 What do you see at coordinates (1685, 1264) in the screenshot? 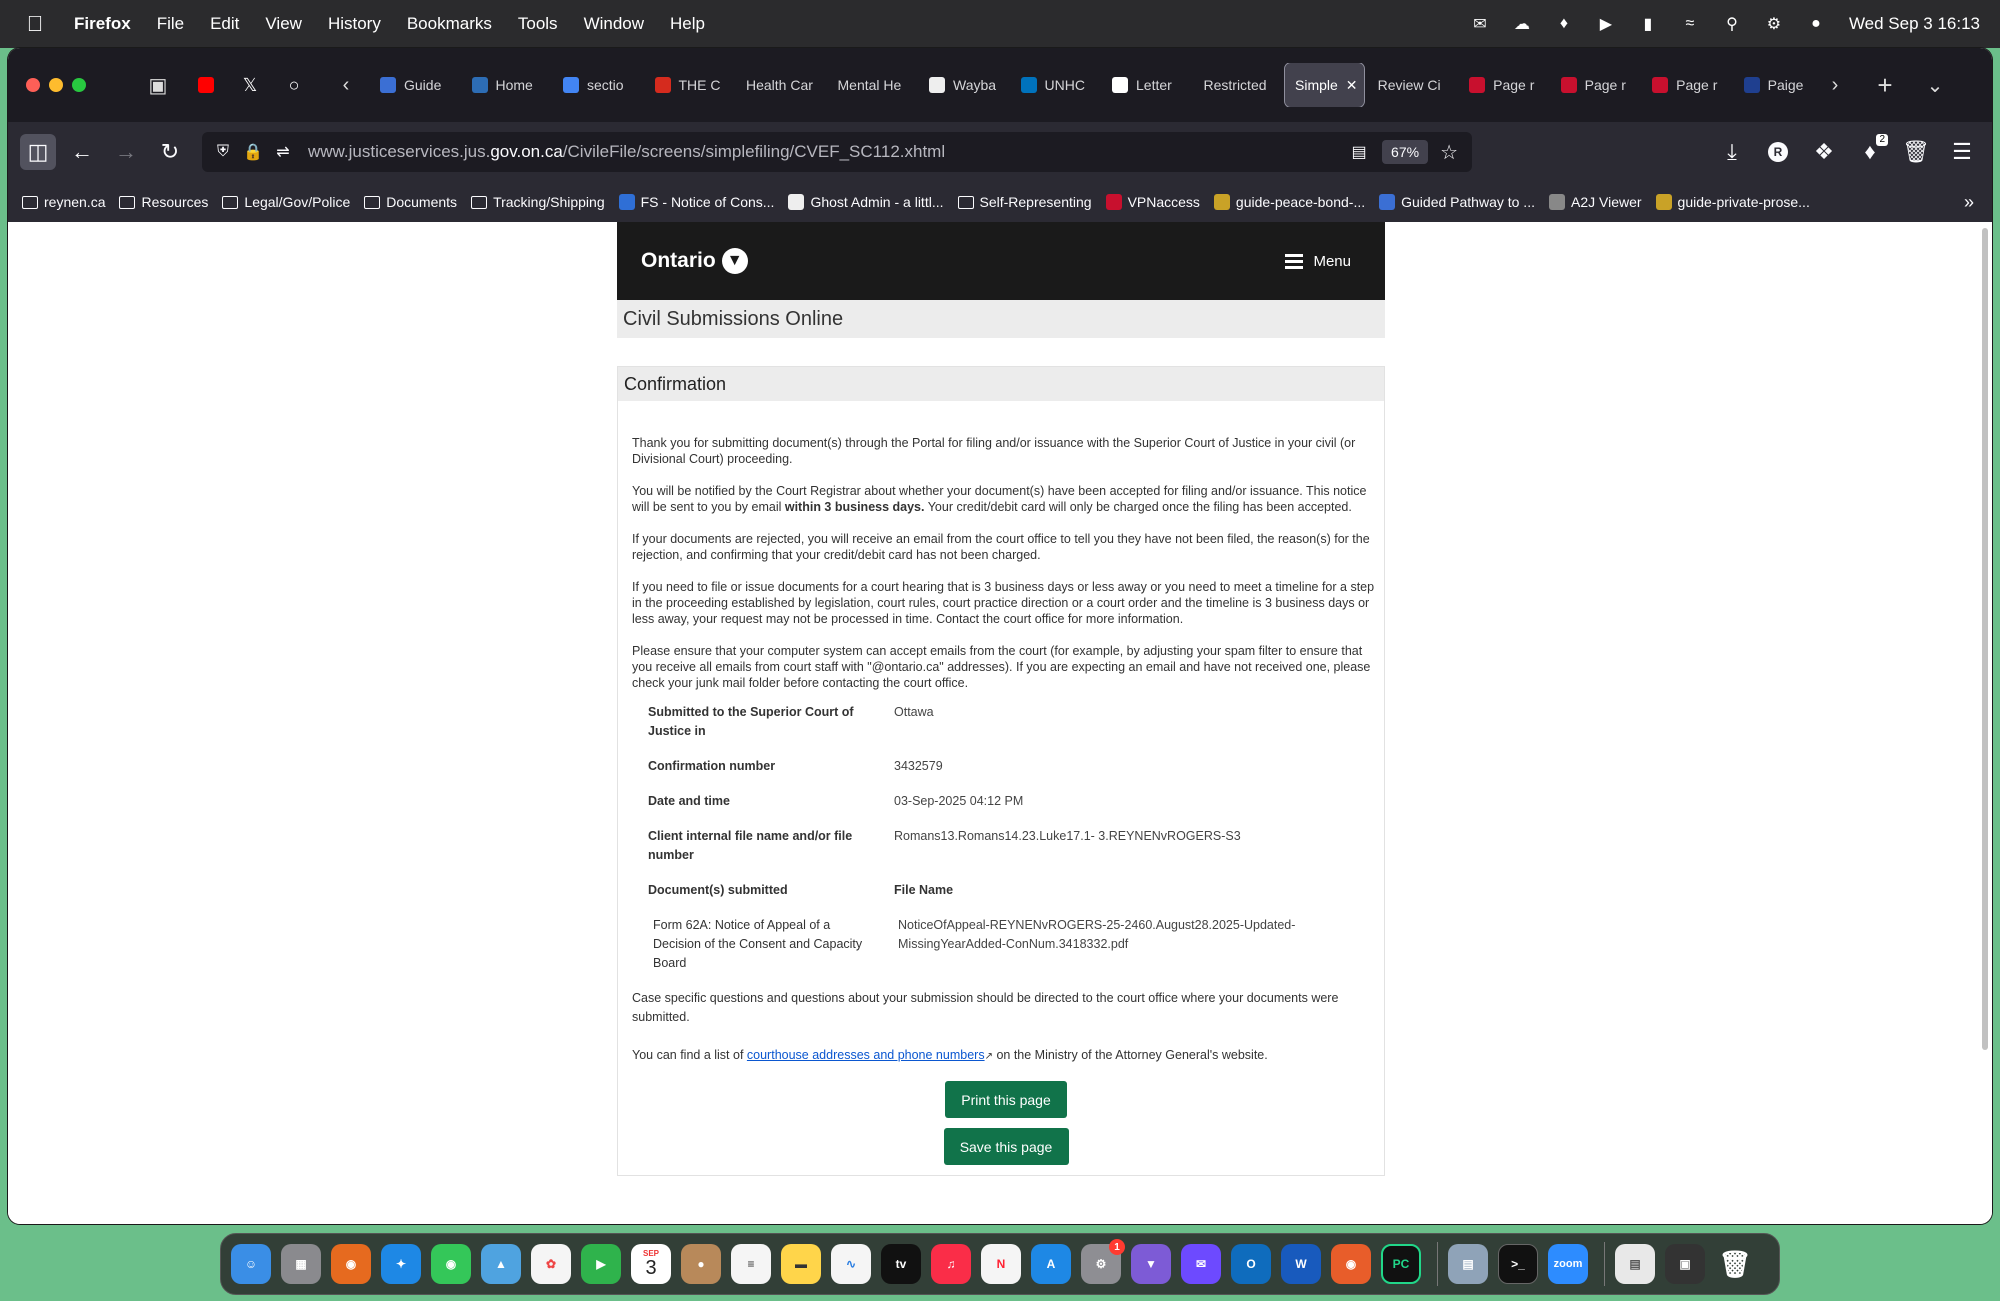
I see `downloads-stack-icon: ▣` at bounding box center [1685, 1264].